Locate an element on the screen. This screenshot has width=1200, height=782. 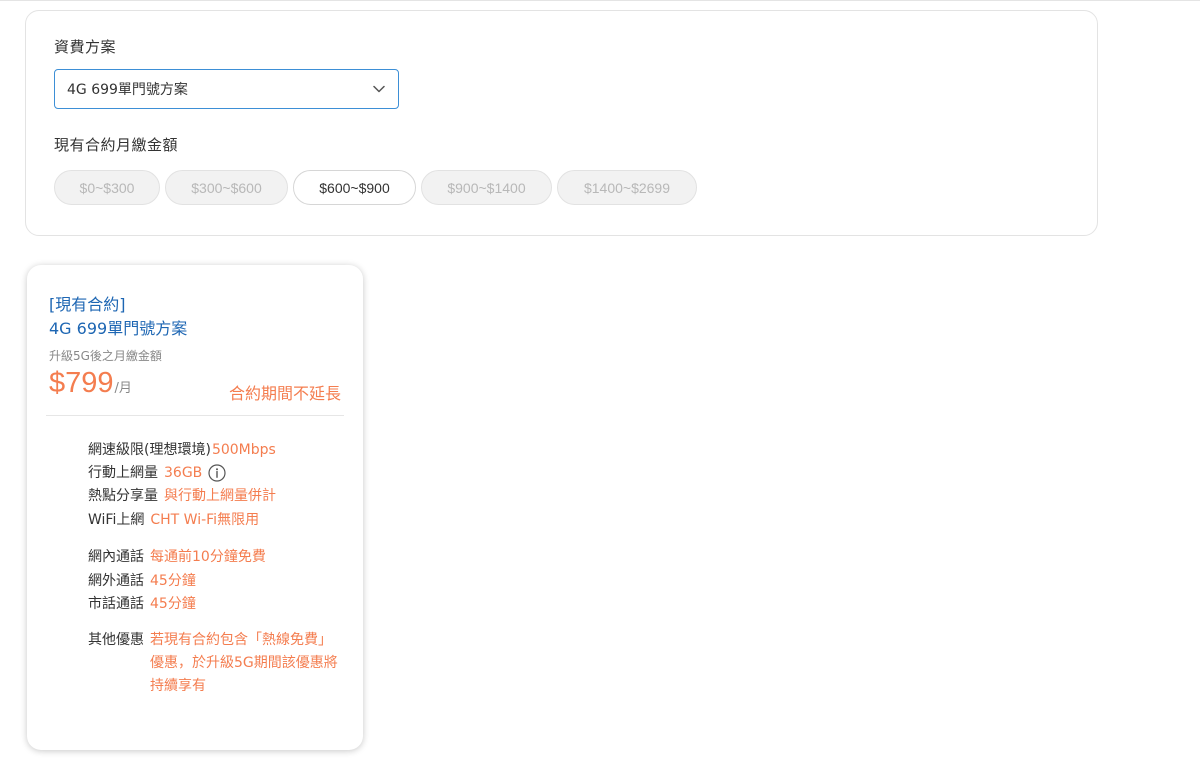
feature-value: 36GB is located at coordinates (183, 473).